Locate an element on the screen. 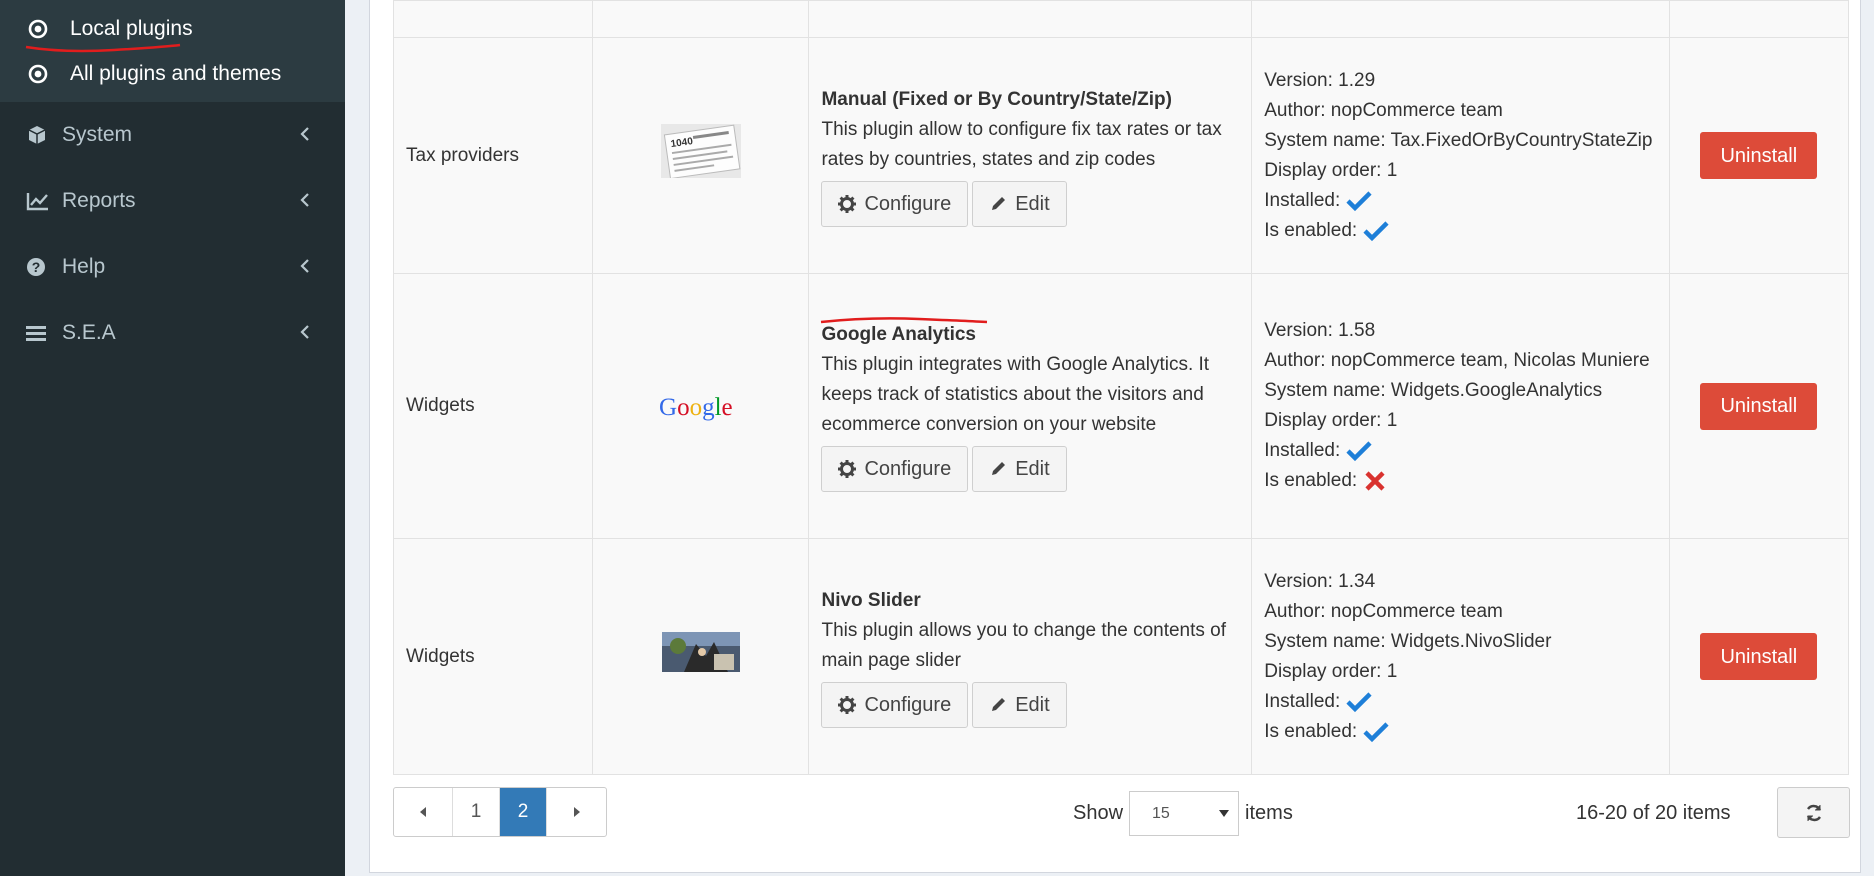 This screenshot has width=1874, height=876. slider-thumbnail is located at coordinates (700, 651).